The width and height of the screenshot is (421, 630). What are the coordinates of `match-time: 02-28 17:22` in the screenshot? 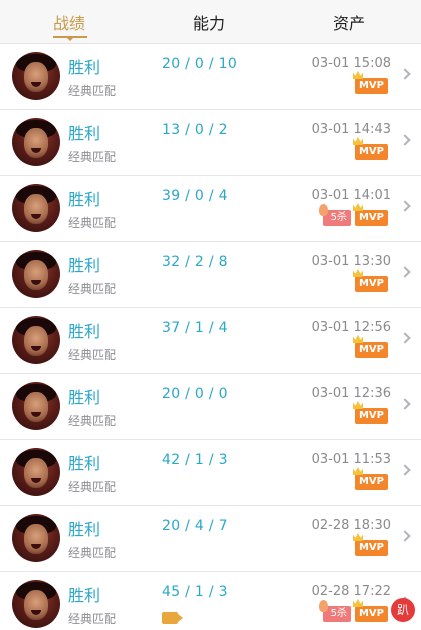 It's located at (351, 591).